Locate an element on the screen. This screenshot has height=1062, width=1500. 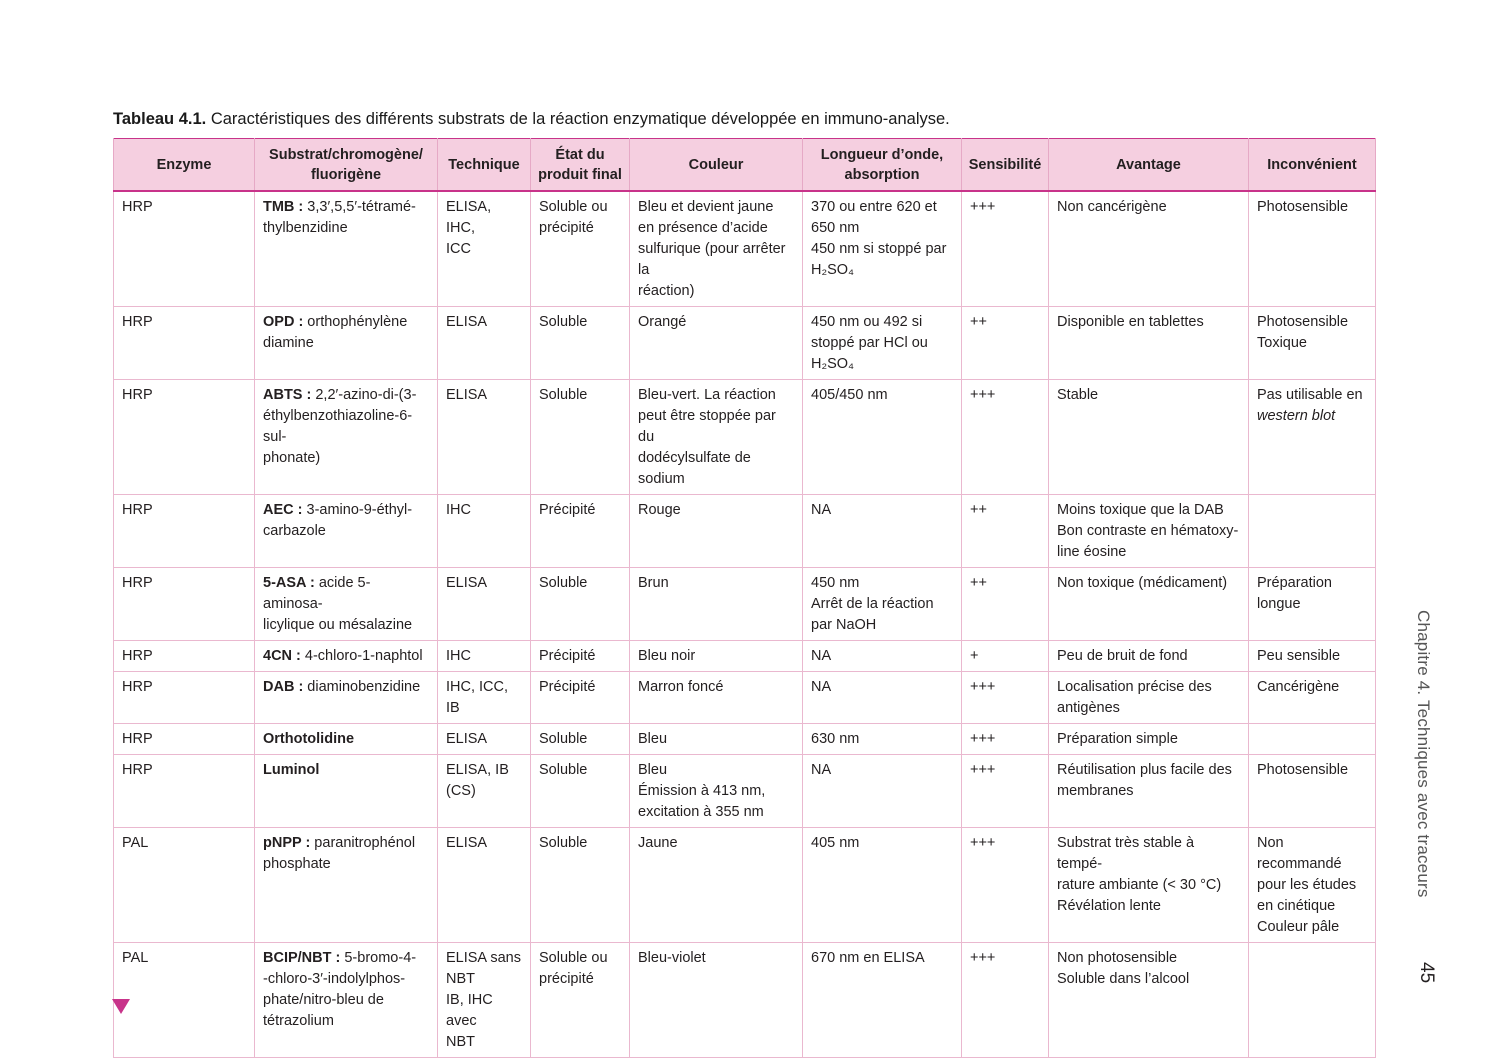
cell-longueur: 450 nm Arrêt de la réaction par NaOH is located at coordinates (882, 604).